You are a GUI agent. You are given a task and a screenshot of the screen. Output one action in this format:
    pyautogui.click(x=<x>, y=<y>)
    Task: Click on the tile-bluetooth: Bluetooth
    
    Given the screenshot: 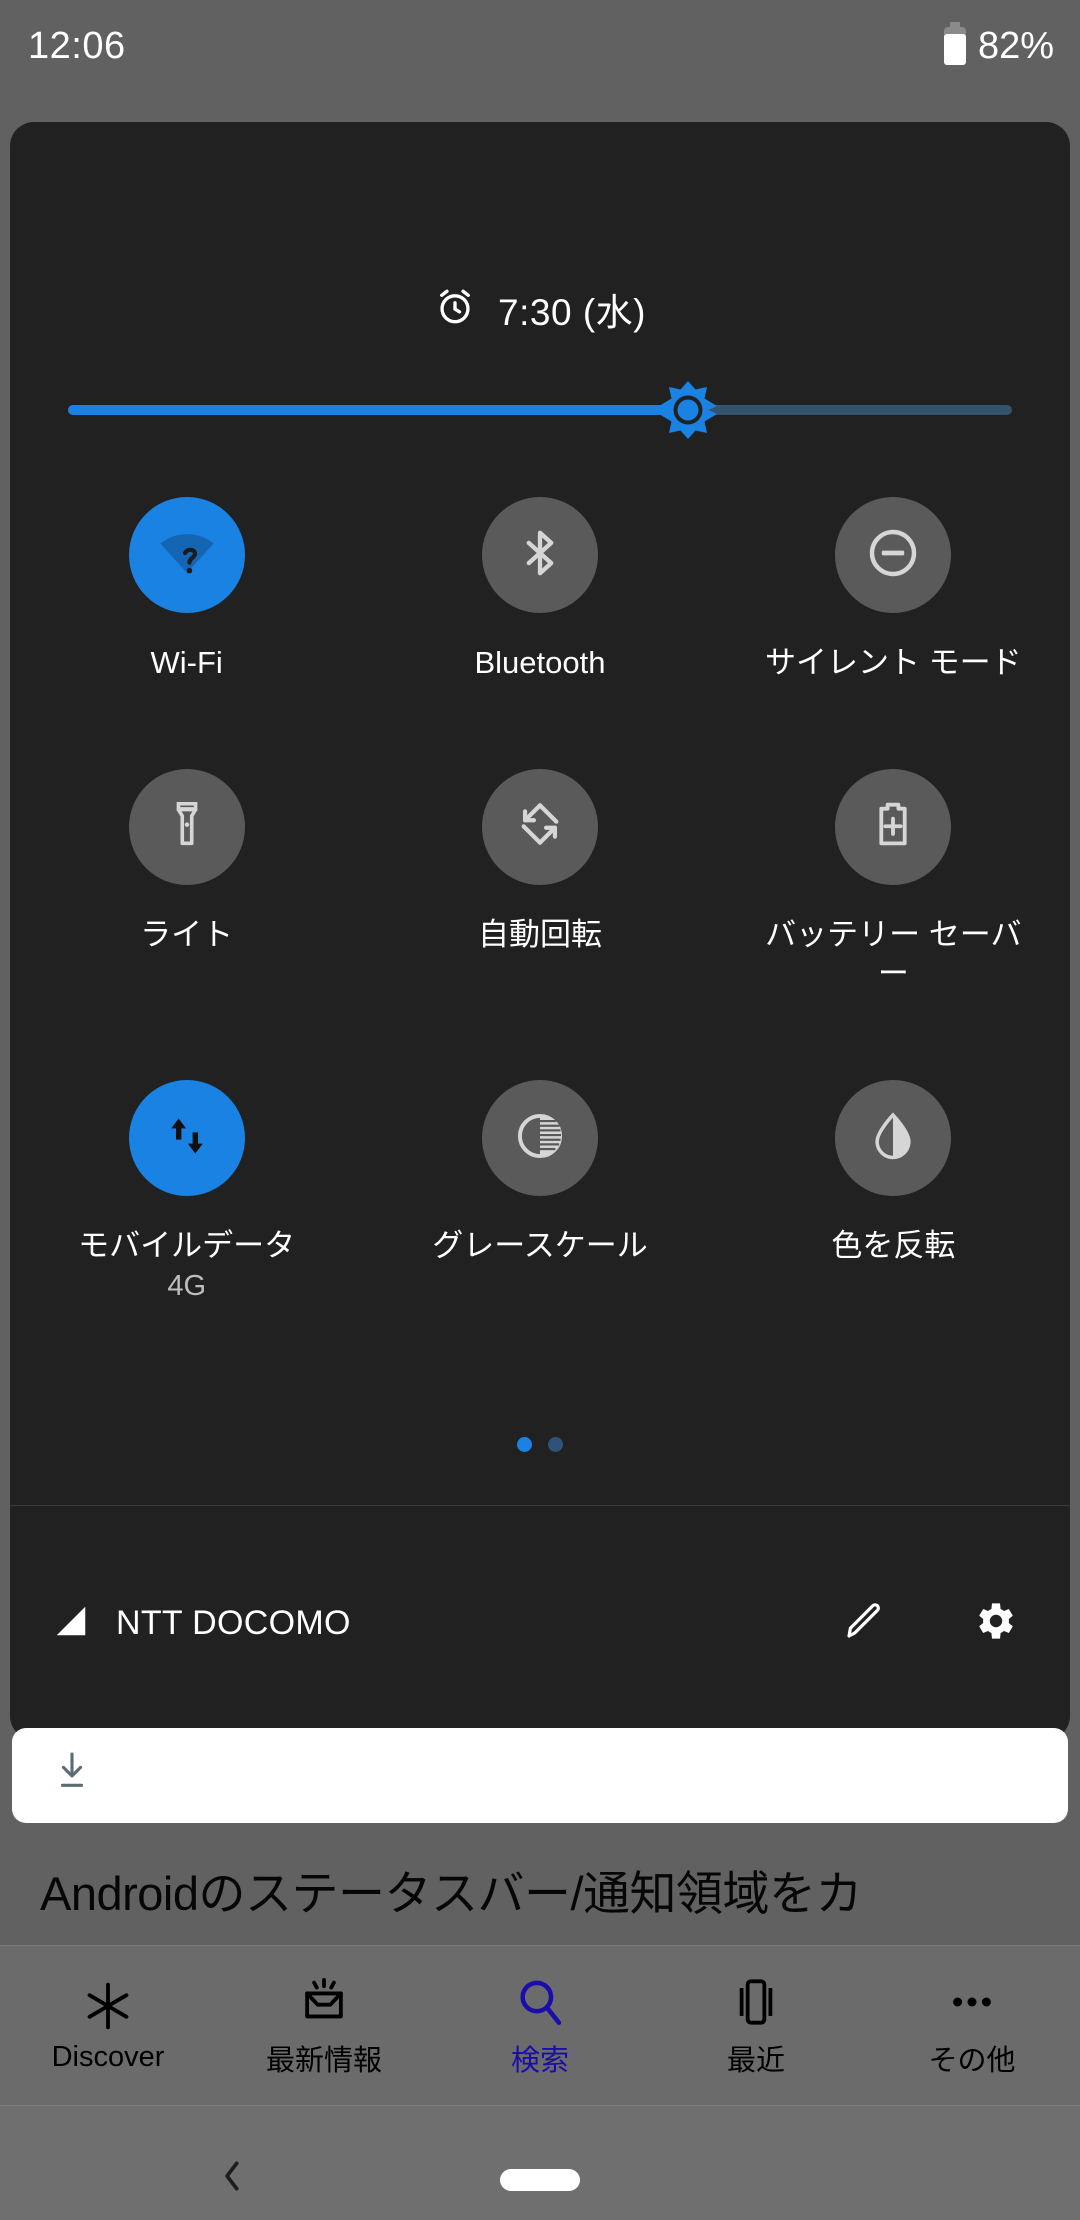 What is the action you would take?
    pyautogui.click(x=539, y=590)
    